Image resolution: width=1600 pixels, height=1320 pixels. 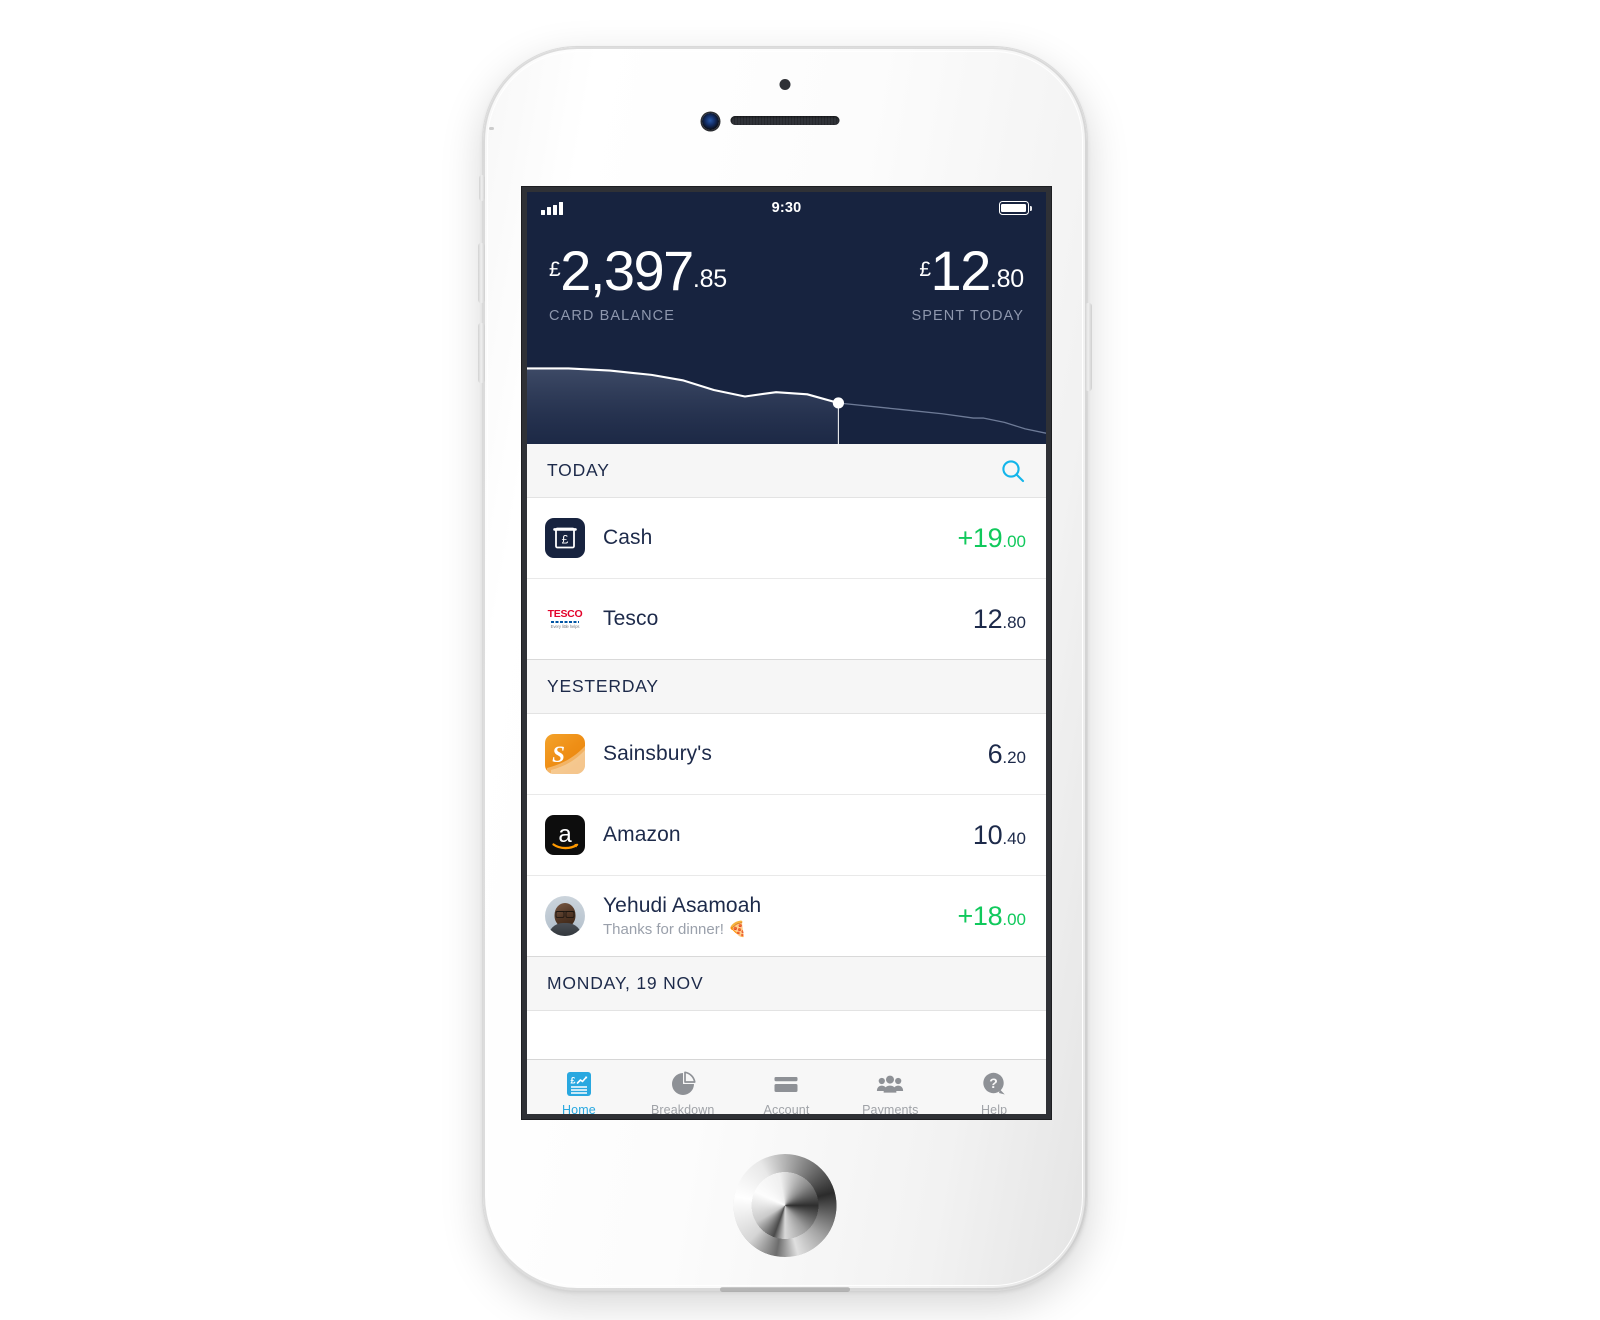 I want to click on tab-label: Home, so click(x=579, y=1108).